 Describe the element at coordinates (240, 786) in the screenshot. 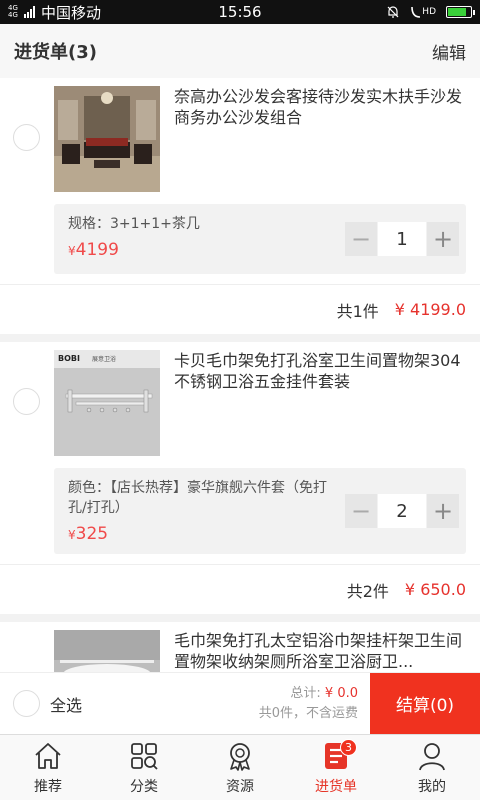

I see `tab-label: 资源` at that location.